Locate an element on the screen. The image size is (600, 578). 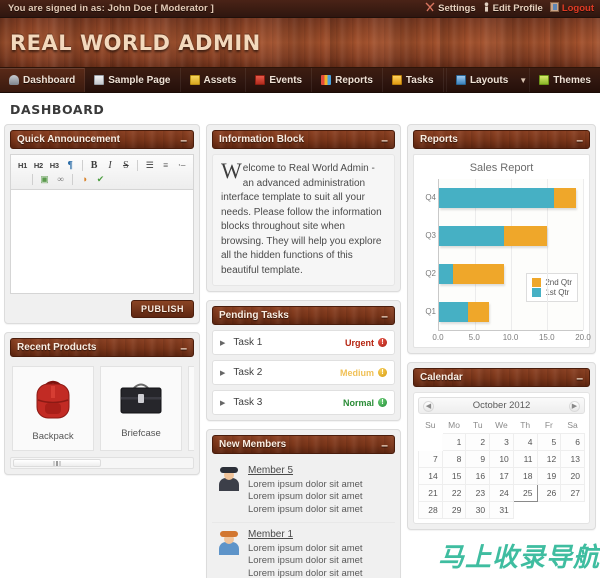
calendar-day-cell: 18 is located at coordinates (525, 476).